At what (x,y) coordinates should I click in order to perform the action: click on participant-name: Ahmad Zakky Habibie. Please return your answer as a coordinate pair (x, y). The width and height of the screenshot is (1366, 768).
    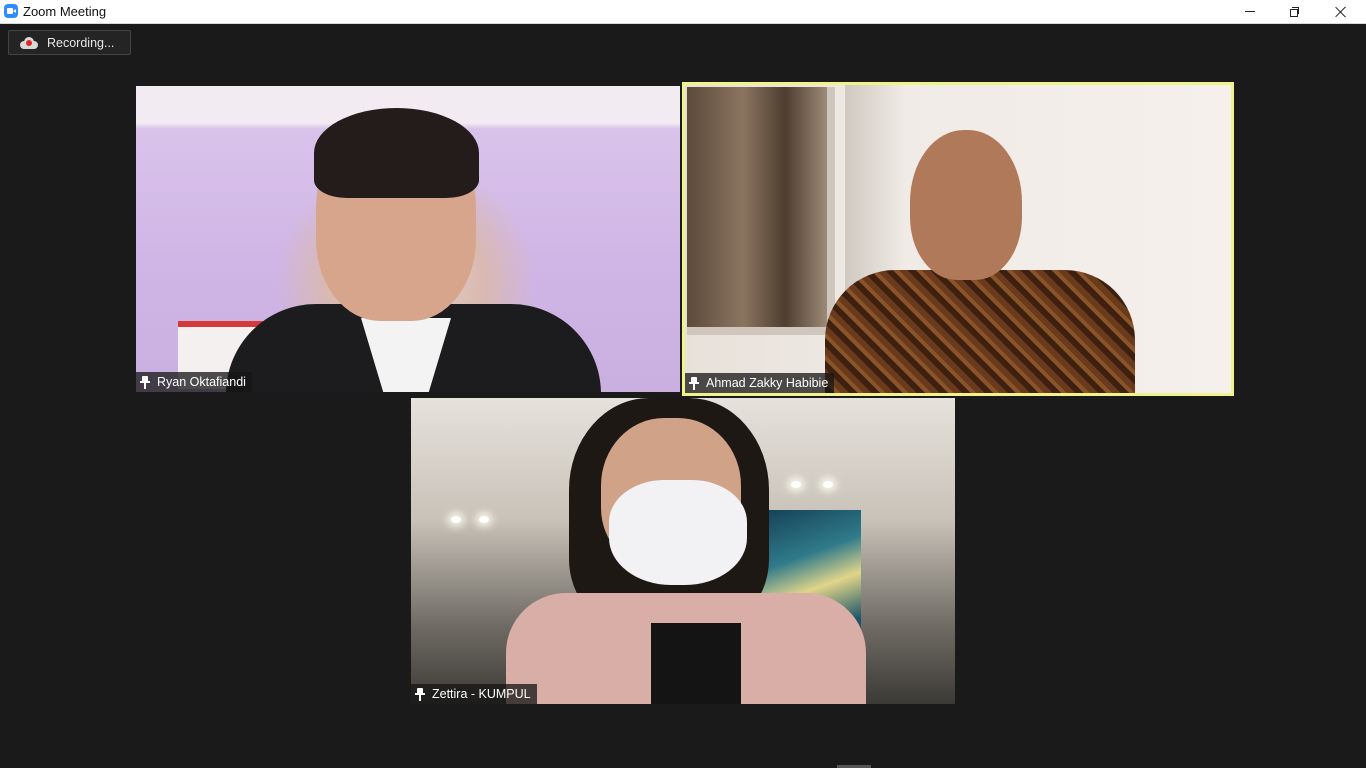
    Looking at the image, I should click on (767, 383).